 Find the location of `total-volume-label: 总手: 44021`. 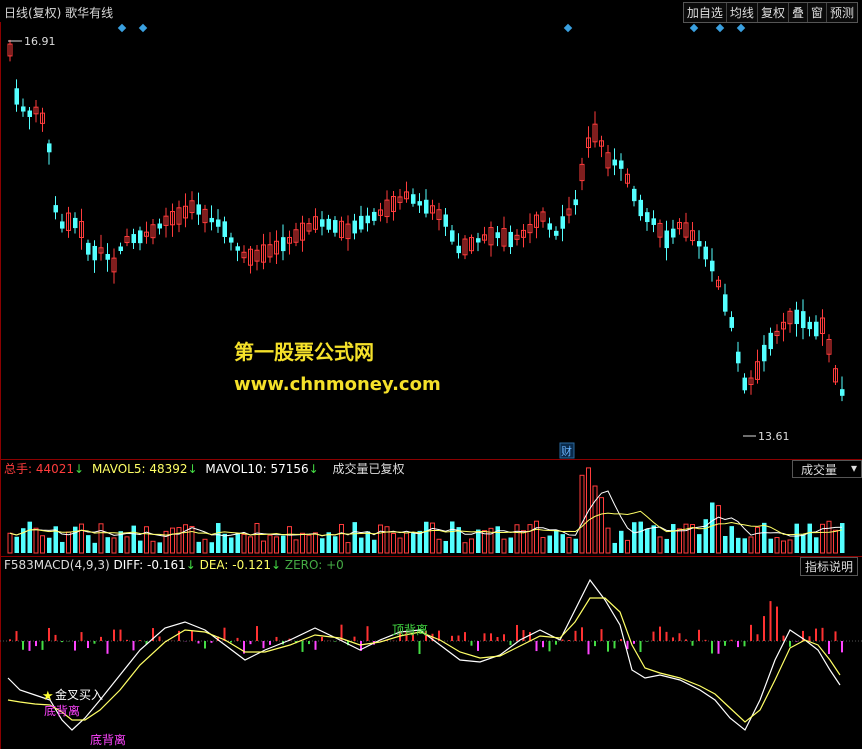

total-volume-label: 总手: 44021 is located at coordinates (39, 469).